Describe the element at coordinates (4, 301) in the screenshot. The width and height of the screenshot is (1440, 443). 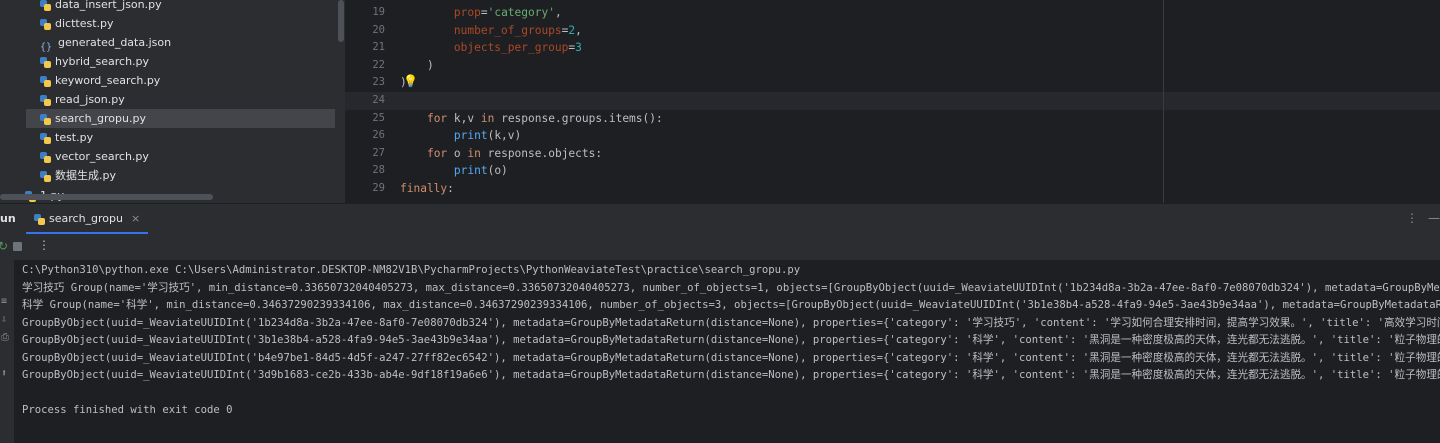
I see `soft-wrap-icon: ≡` at that location.